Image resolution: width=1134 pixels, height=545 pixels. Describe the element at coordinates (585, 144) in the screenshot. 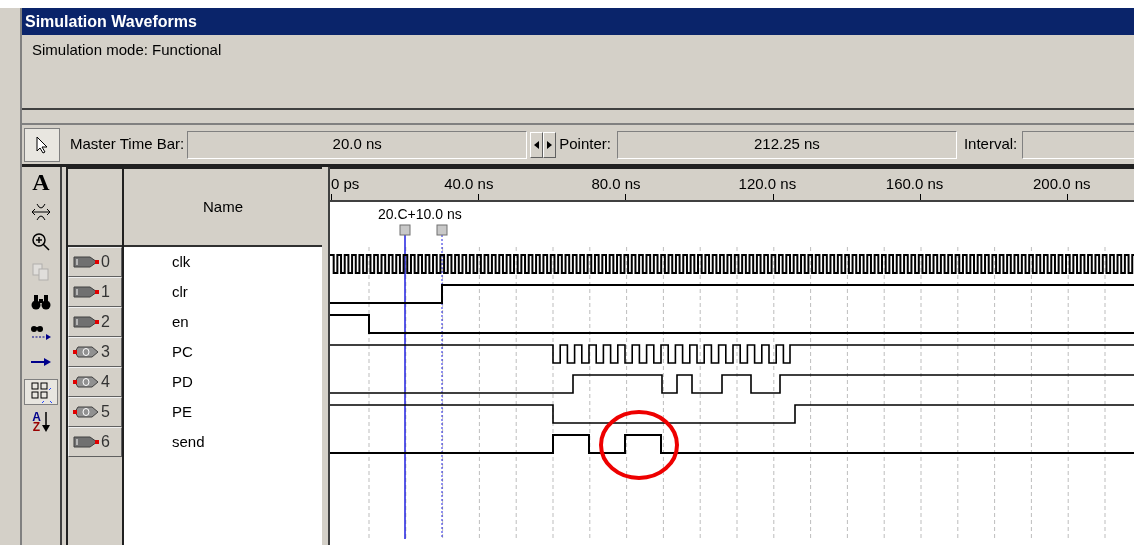

I see `pointer-label: Pointer:` at that location.